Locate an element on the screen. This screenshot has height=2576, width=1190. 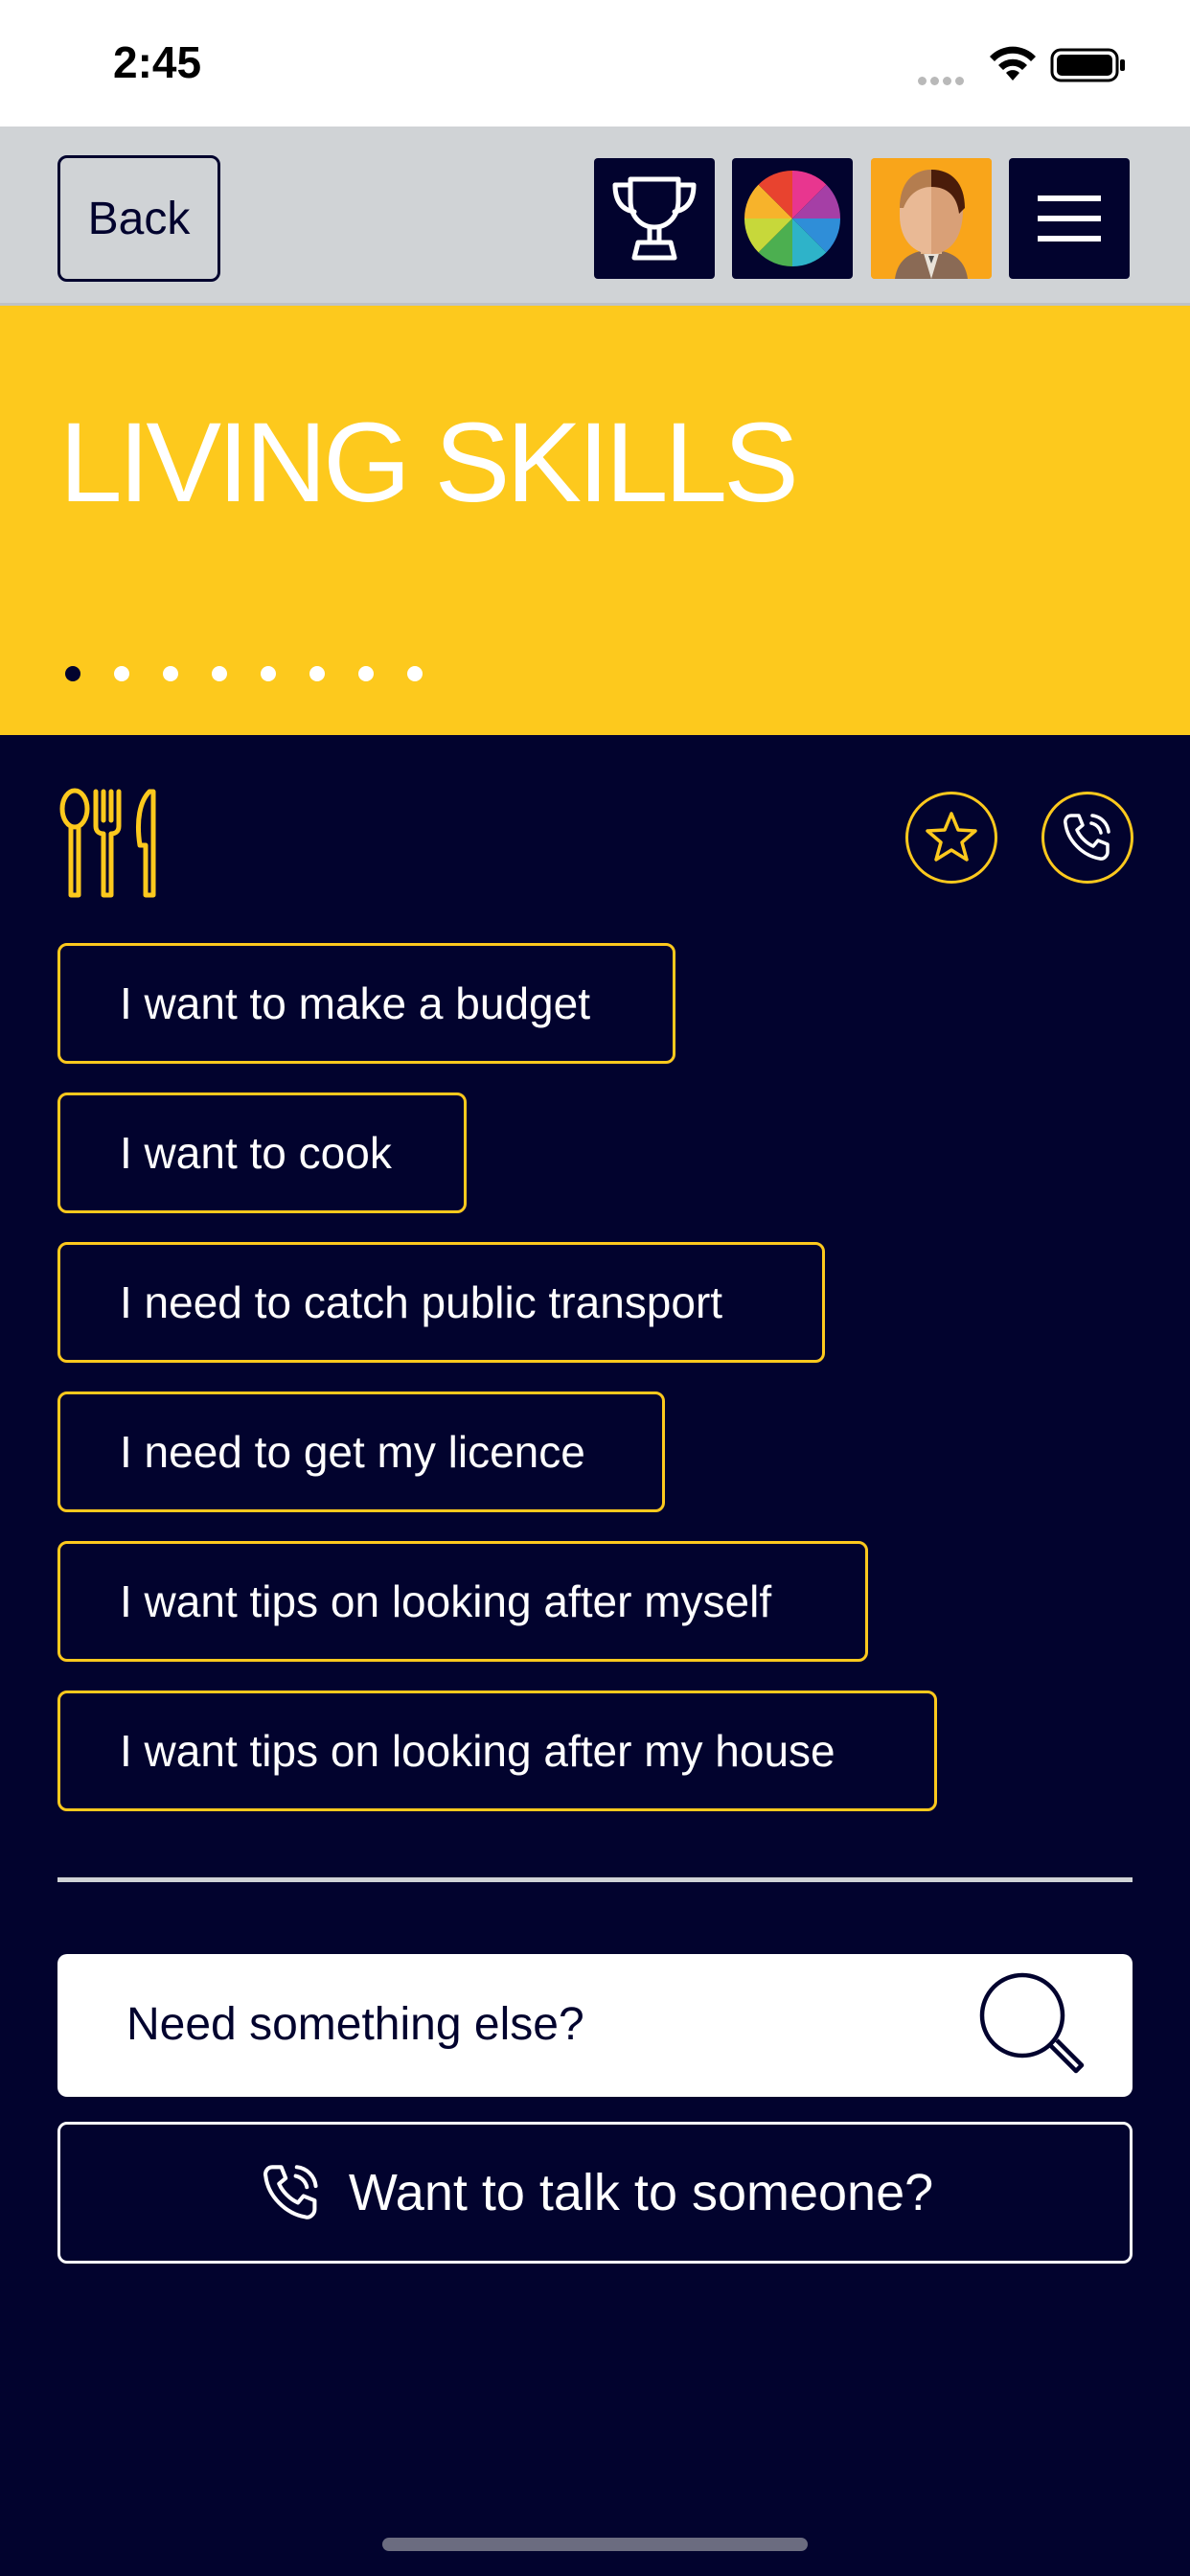
talk-to-someone-button: Want to talk to someone? is located at coordinates (595, 2193).